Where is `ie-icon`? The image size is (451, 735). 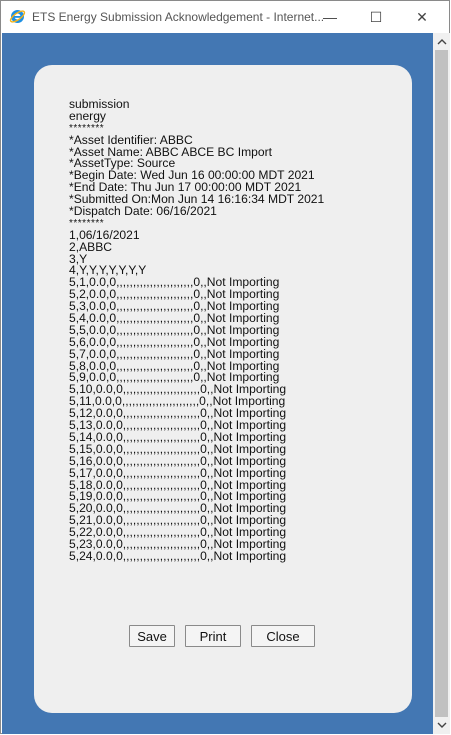
ie-icon is located at coordinates (17, 16).